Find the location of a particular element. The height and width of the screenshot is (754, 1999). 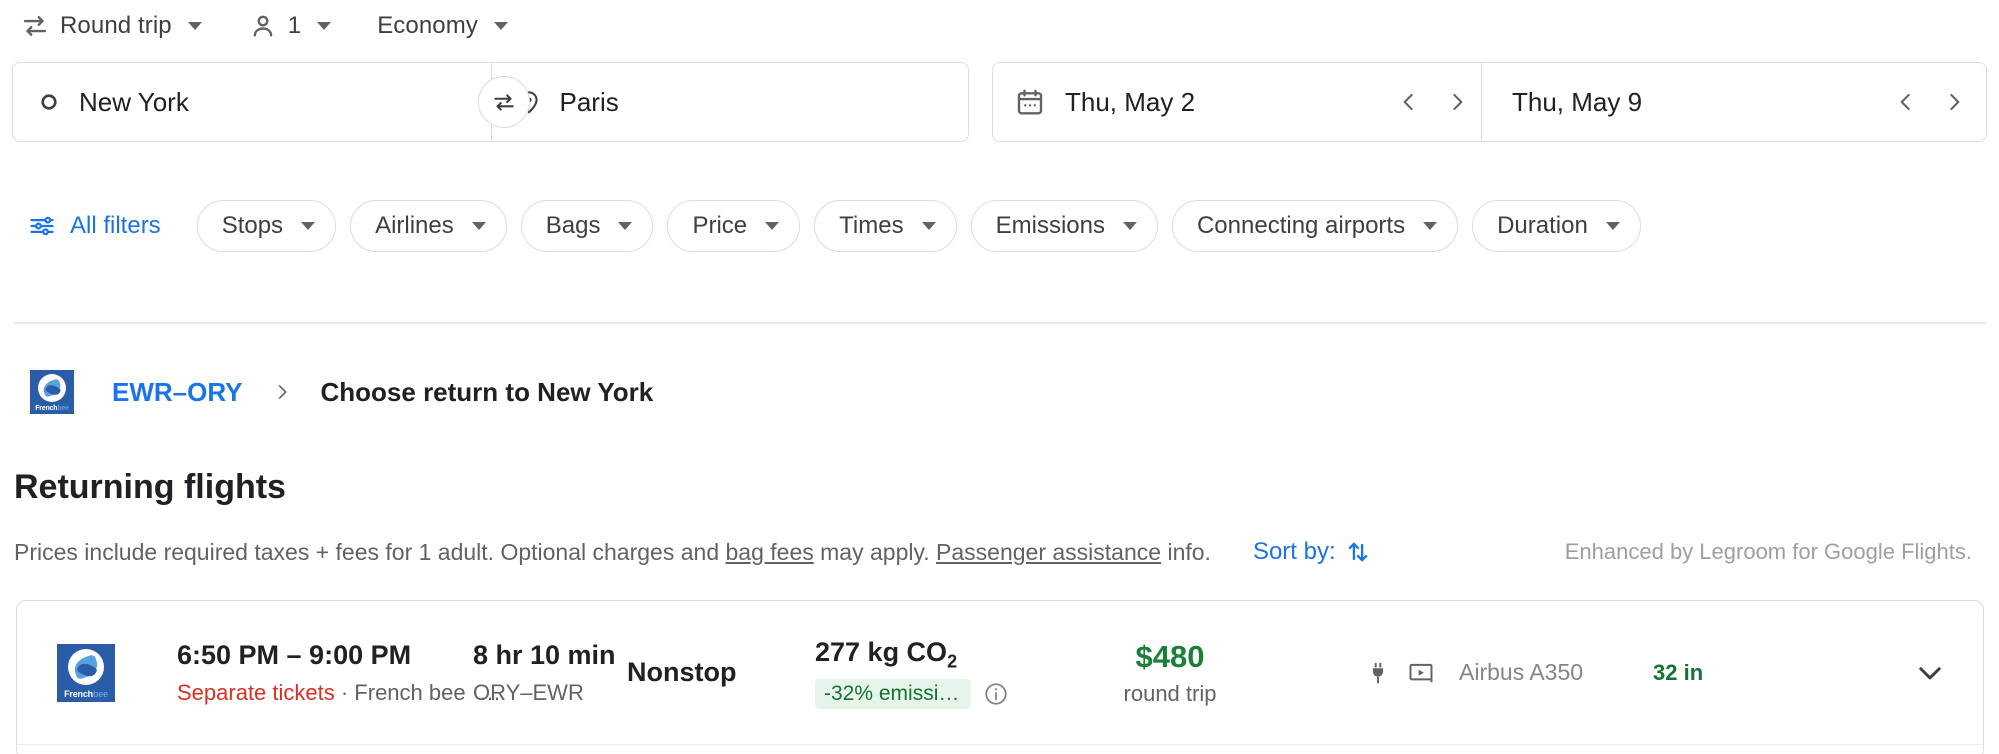

flight-duration-column: 8 hr 10 min ORY–EWR is located at coordinates (544, 672).